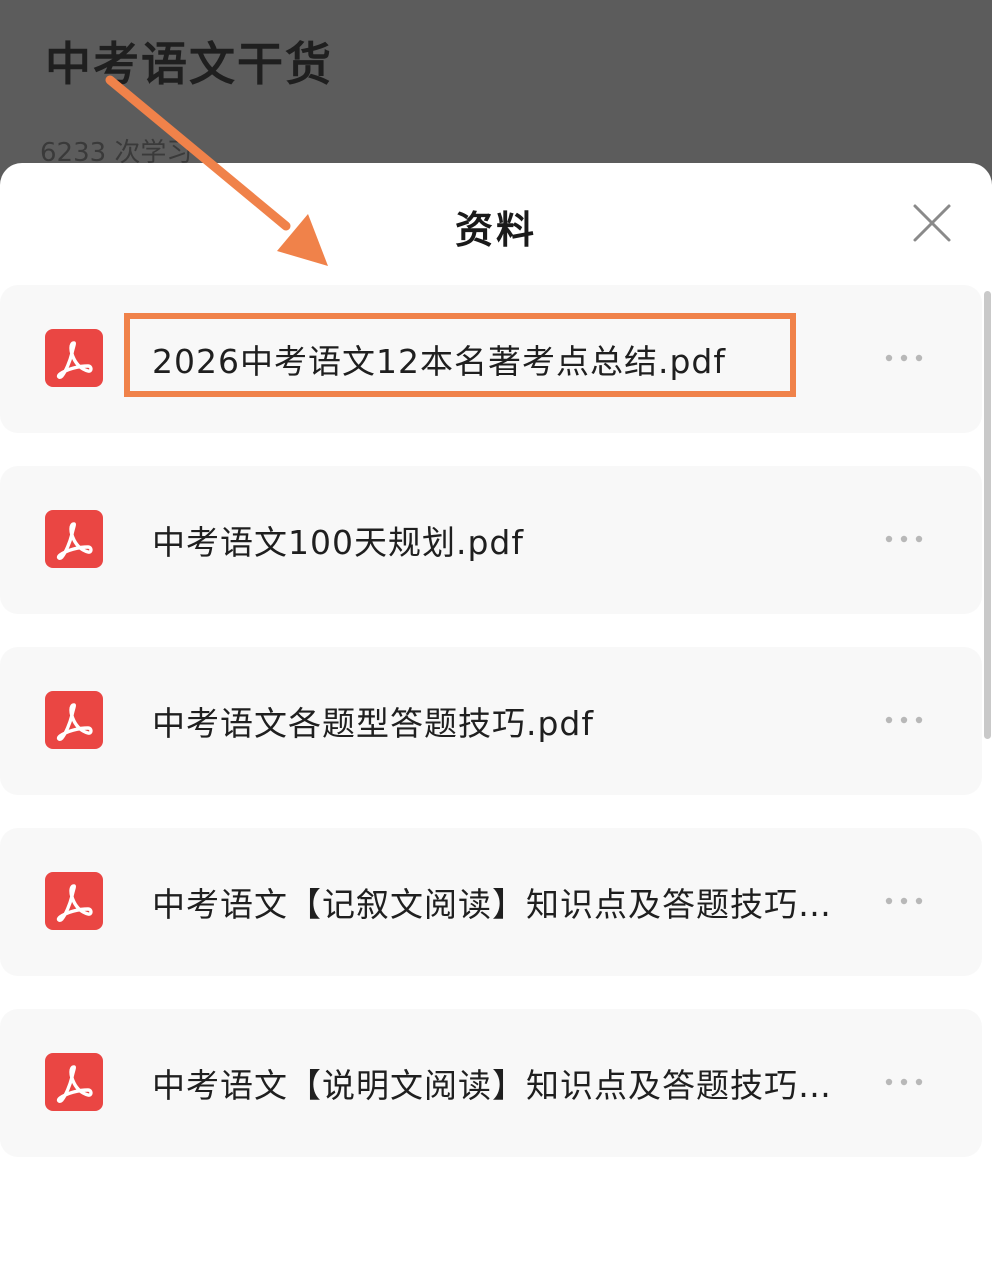 The image size is (992, 1280). I want to click on file-name: 中考语文各题型答题技巧.pdf, so click(373, 723).